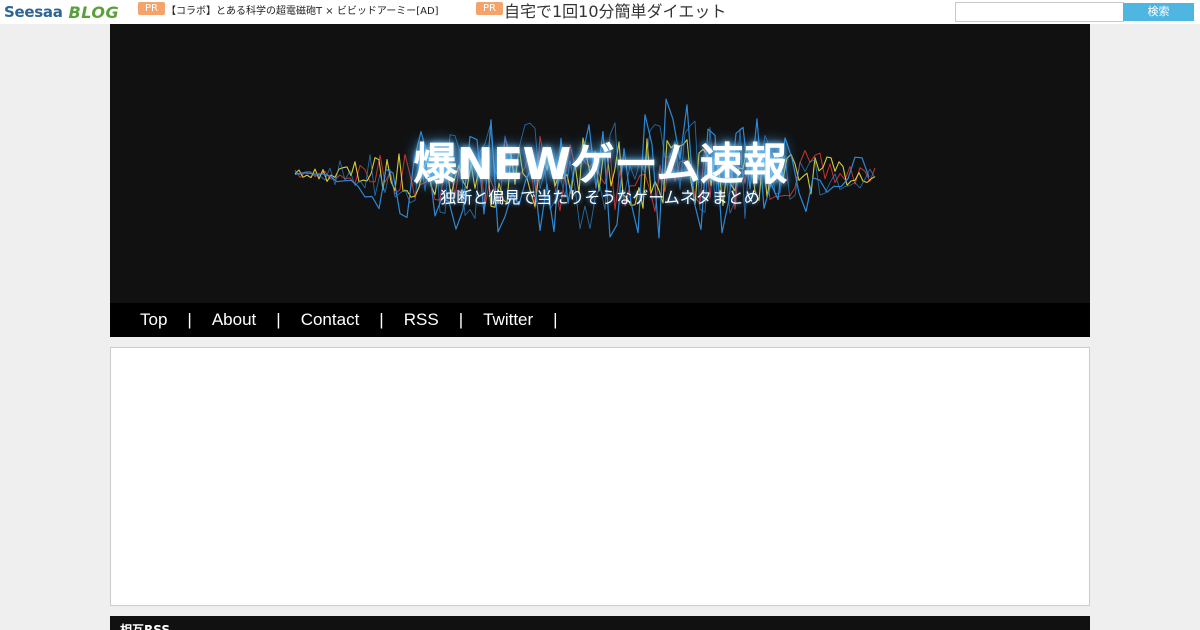 This screenshot has height=630, width=1200. What do you see at coordinates (94, 12) in the screenshot?
I see `logo-blog-text: BLOG` at bounding box center [94, 12].